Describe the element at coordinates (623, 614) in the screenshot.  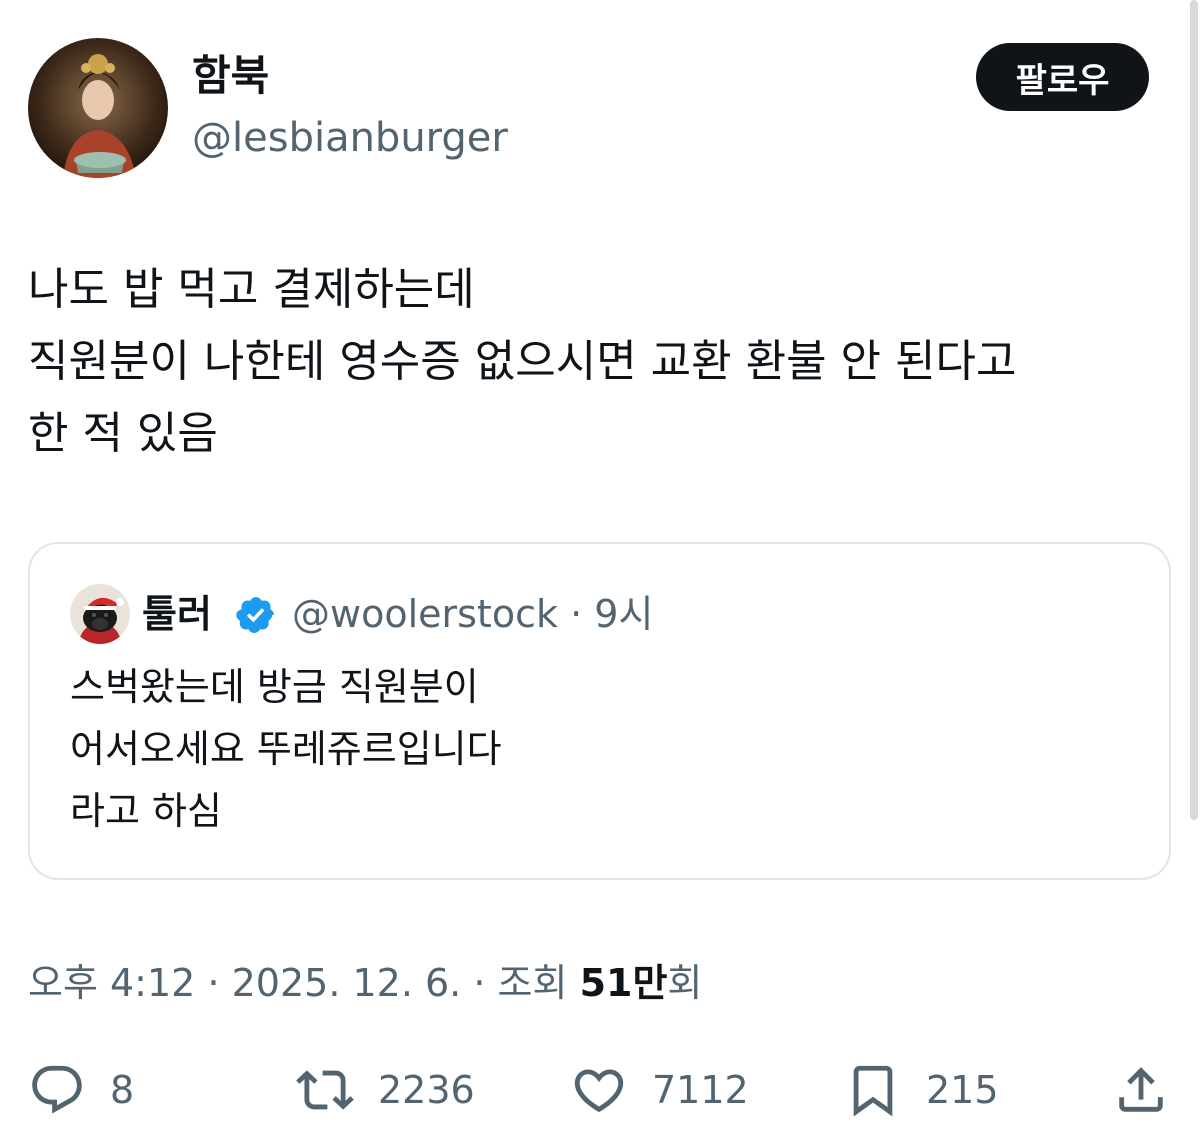
I see `quoted-time: 9시` at that location.